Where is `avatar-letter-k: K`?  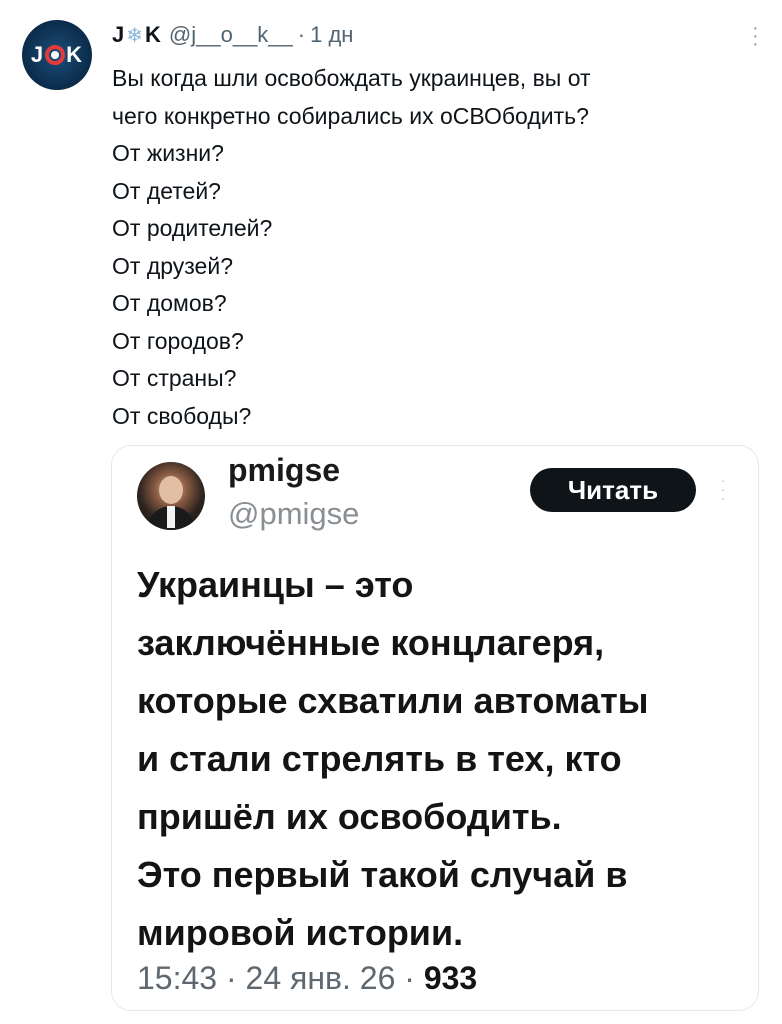
avatar-letter-k: K is located at coordinates (75, 54).